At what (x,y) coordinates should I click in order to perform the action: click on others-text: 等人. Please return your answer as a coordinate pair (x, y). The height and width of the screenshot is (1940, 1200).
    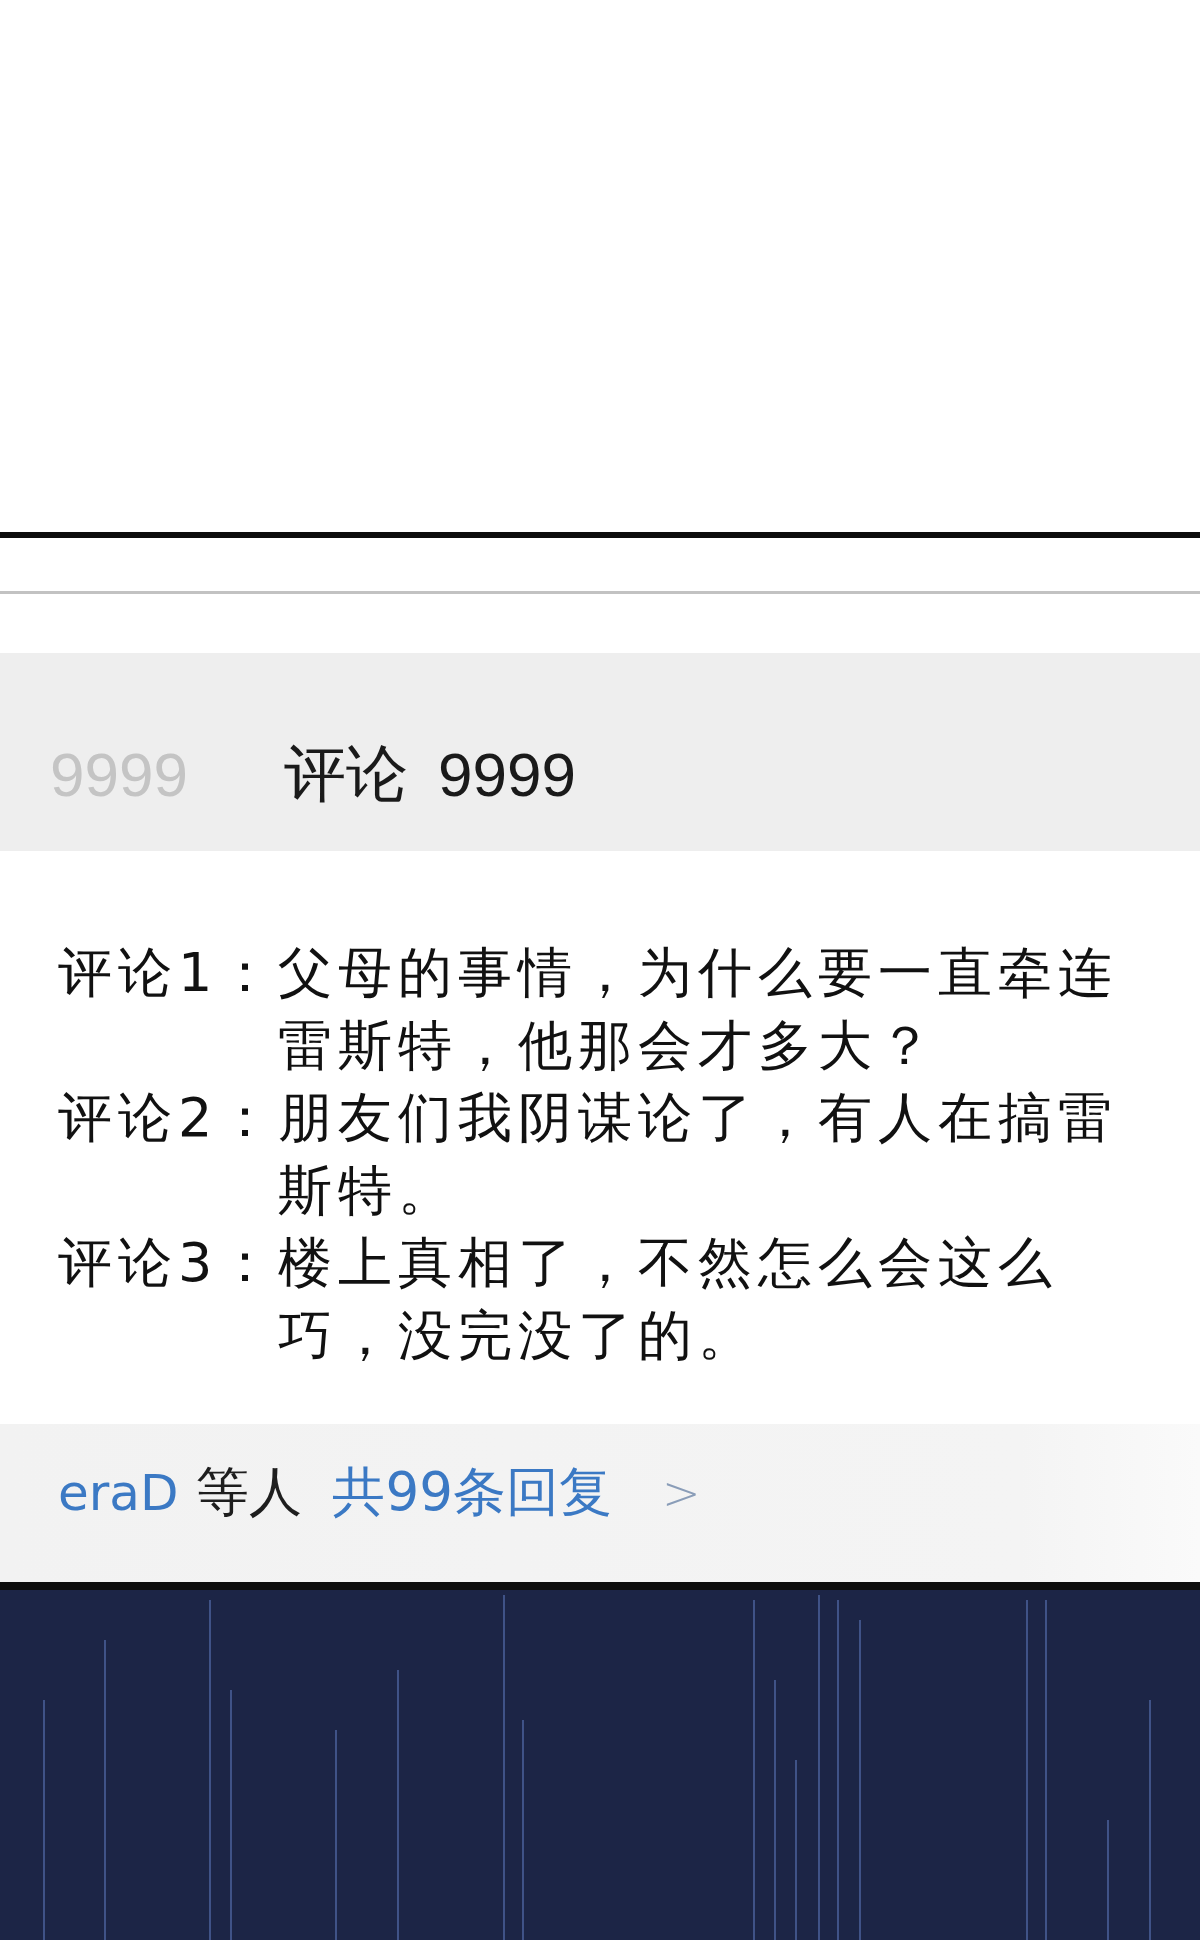
    Looking at the image, I should click on (249, 1492).